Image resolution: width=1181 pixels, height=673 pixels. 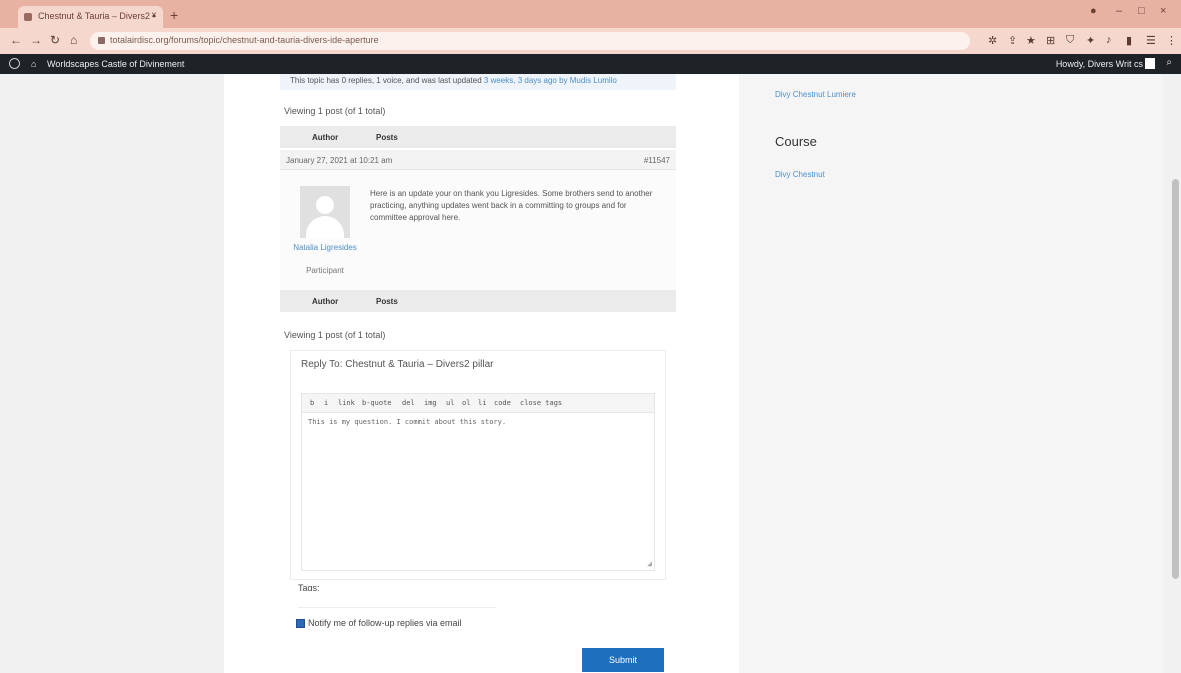 What do you see at coordinates (154, 15) in the screenshot?
I see `tab-close-icon: ×` at bounding box center [154, 15].